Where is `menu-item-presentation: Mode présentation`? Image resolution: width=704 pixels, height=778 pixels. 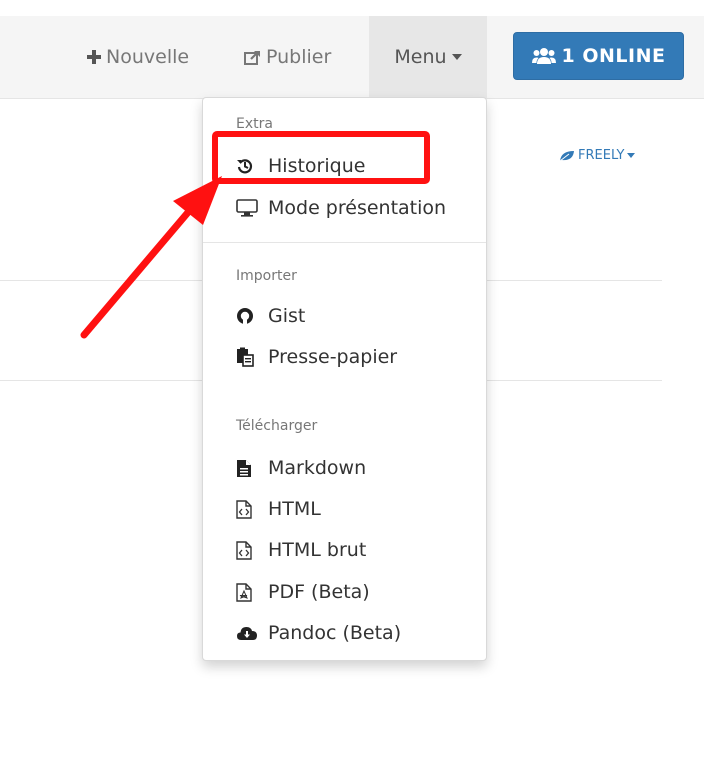
menu-item-presentation: Mode présentation is located at coordinates (341, 208).